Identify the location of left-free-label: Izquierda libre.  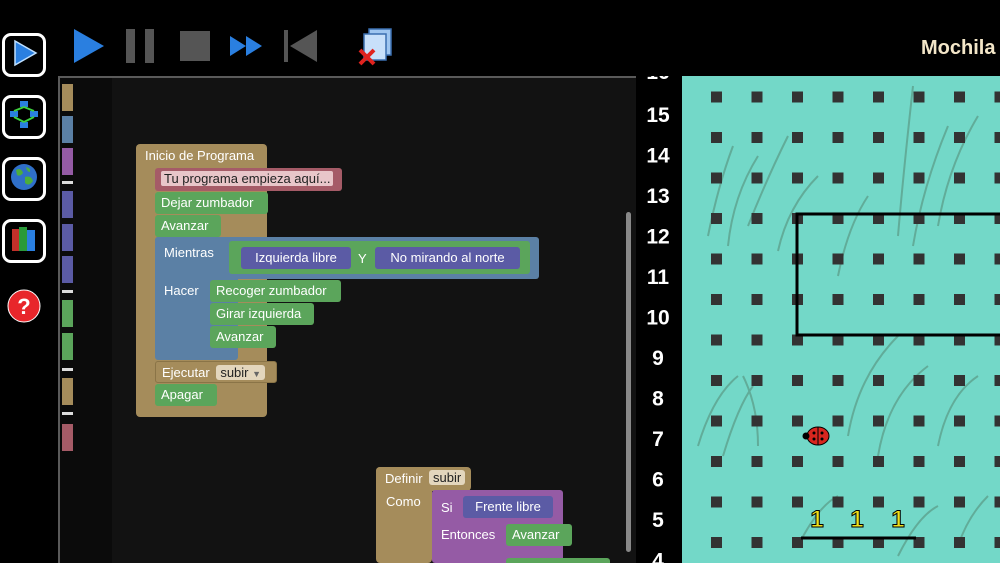
(296, 257).